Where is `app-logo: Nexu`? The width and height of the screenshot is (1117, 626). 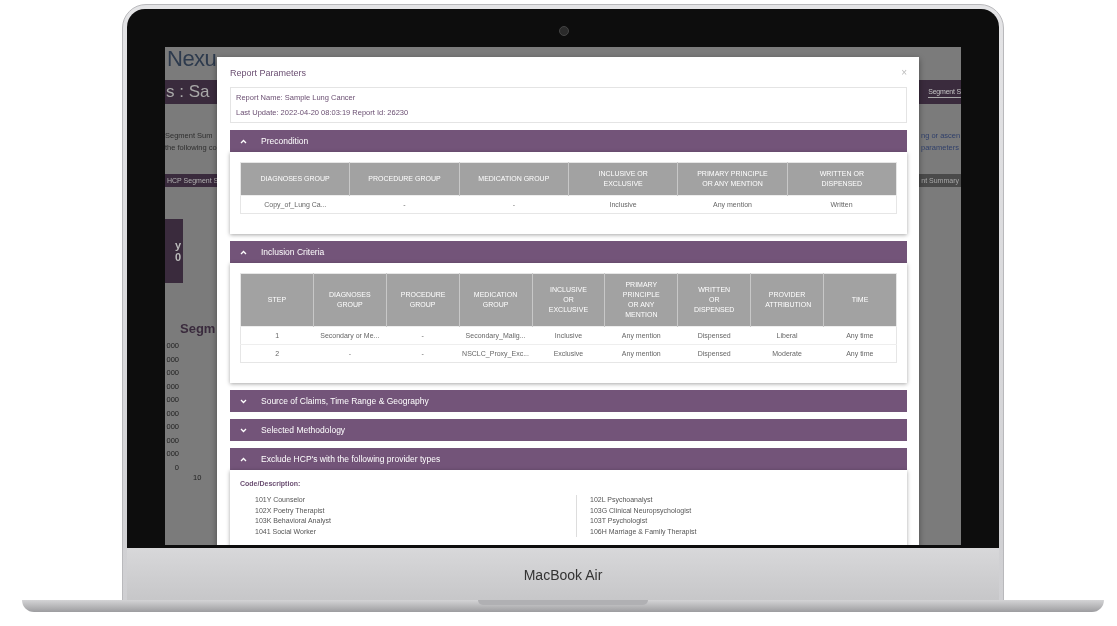
app-logo: Nexu is located at coordinates (192, 59).